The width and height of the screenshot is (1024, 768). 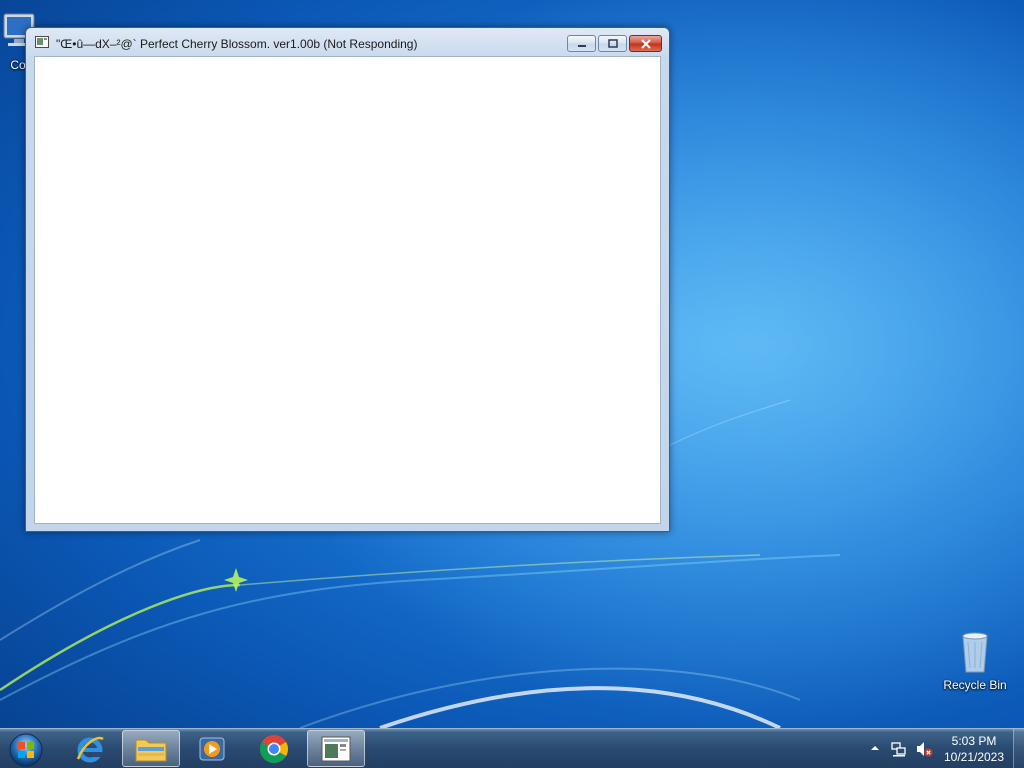 I want to click on caption-buttons, so click(x=614, y=43).